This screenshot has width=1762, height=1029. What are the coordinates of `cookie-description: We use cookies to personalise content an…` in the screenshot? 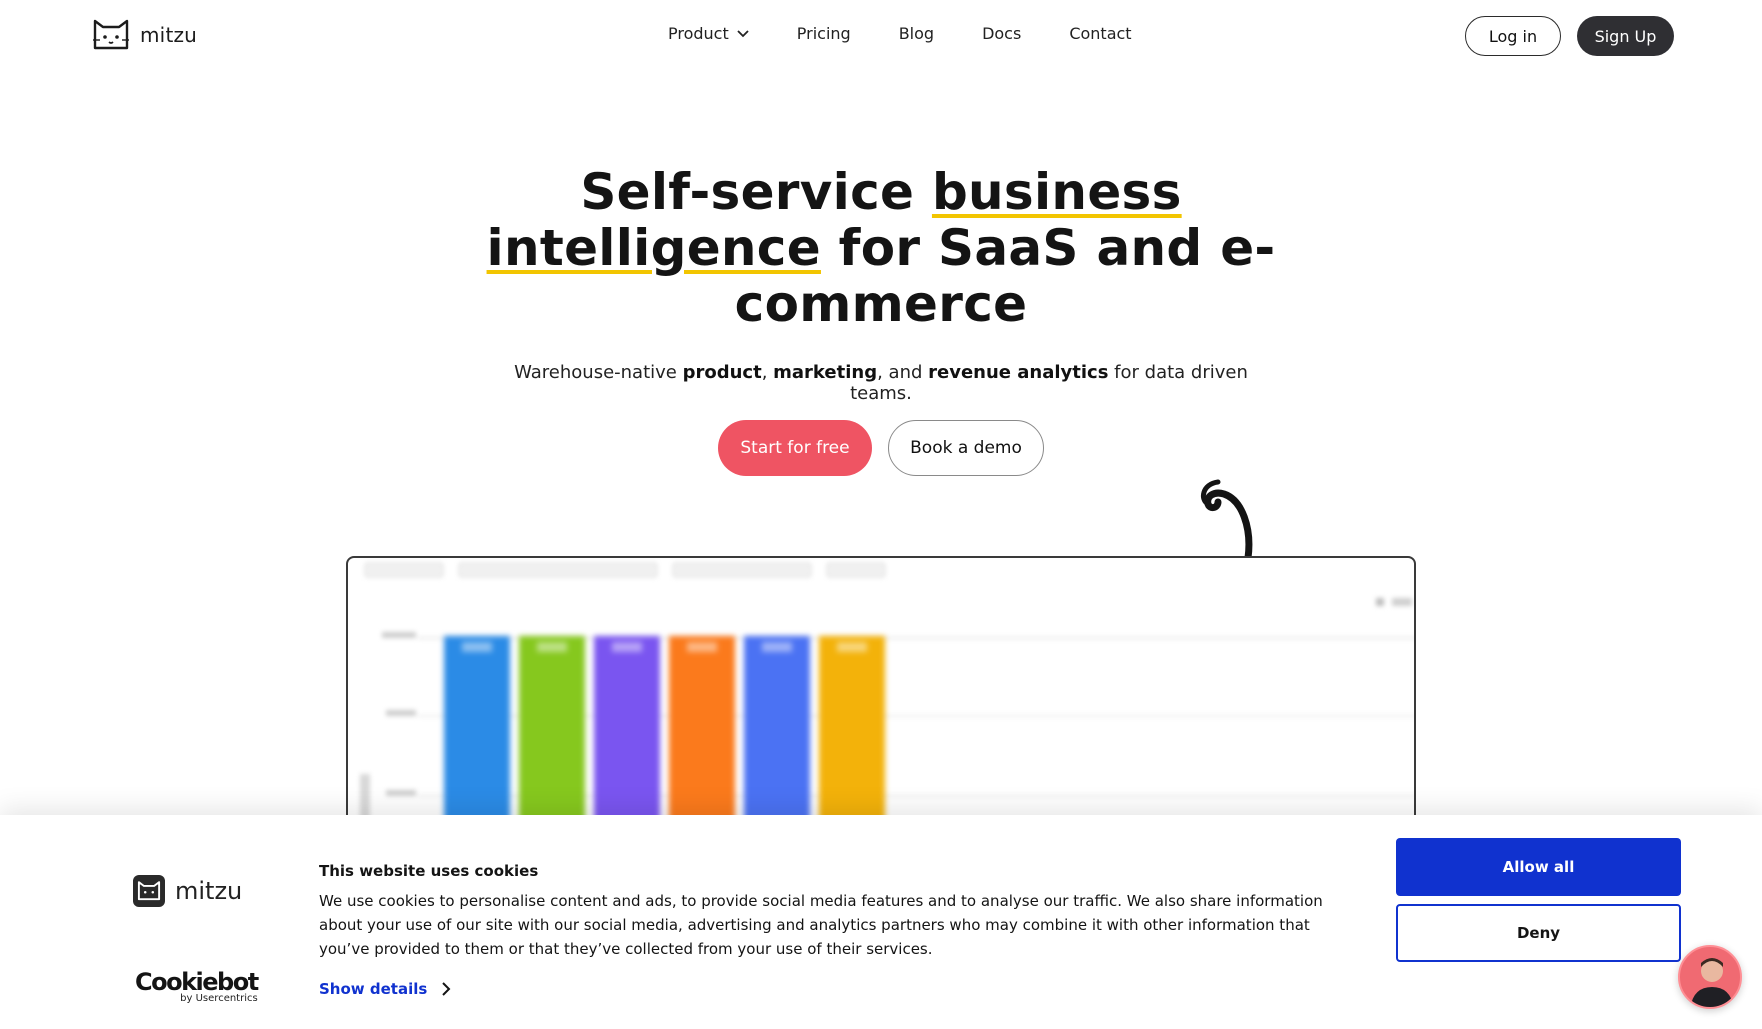 It's located at (821, 925).